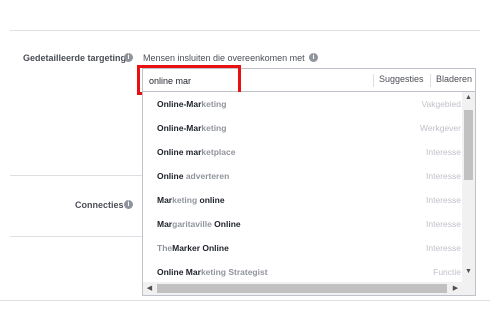 The height and width of the screenshot is (335, 490). Describe the element at coordinates (76, 175) in the screenshot. I see `middle-divider` at that location.